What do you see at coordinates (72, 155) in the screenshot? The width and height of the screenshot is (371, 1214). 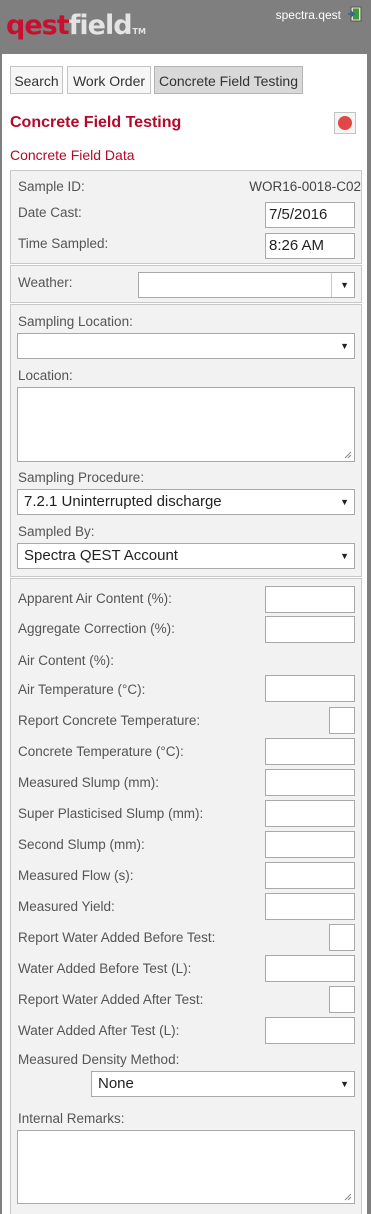 I see `section-title: Concrete Field Data` at bounding box center [72, 155].